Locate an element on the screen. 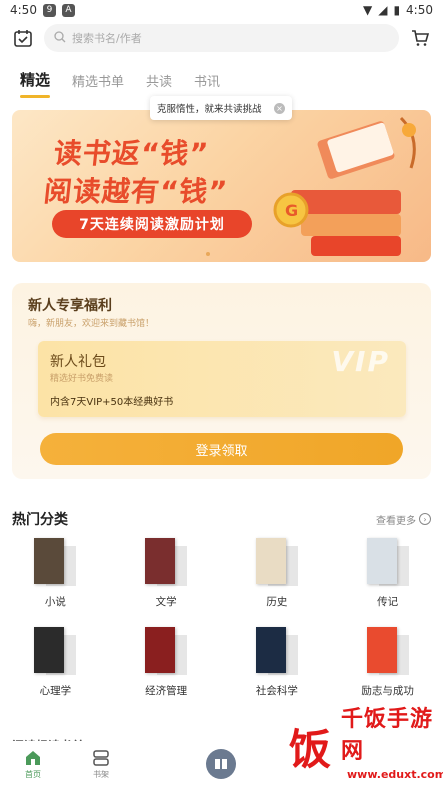  watermark-logo-char: 饭 is located at coordinates (310, 749).